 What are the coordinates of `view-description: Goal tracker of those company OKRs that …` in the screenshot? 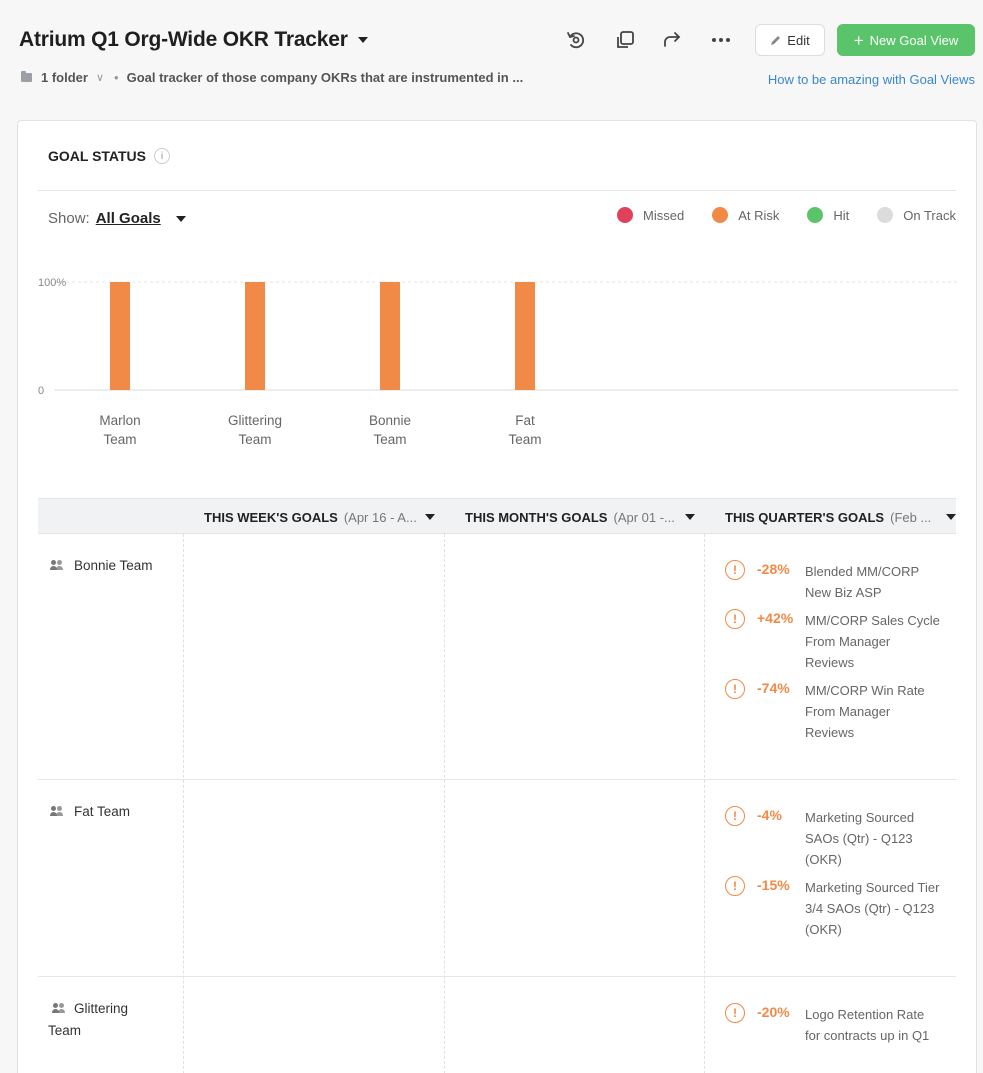 It's located at (325, 77).